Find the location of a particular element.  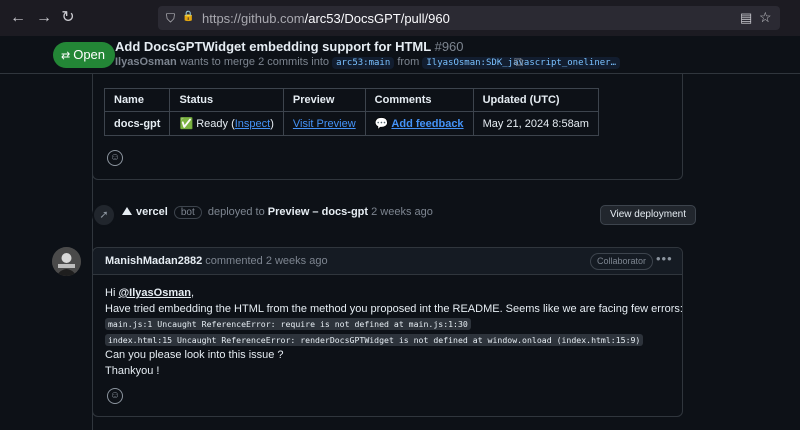

pr-merge-text: wants to merge 2 commits into is located at coordinates (254, 62).